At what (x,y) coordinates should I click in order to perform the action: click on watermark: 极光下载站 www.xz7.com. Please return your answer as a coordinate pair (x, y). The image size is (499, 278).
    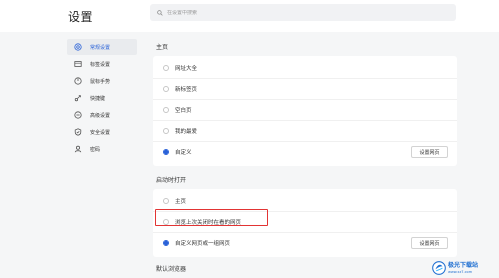
    Looking at the image, I should click on (465, 268).